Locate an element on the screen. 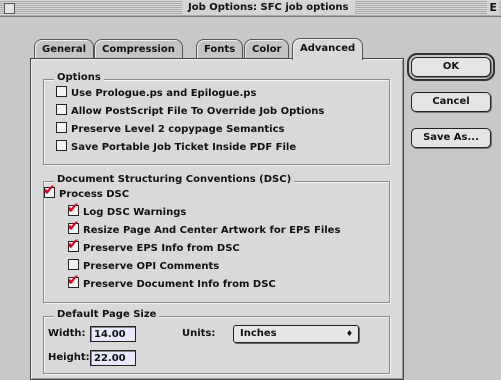 The width and height of the screenshot is (501, 380). tab-fonts: Fonts is located at coordinates (220, 49).